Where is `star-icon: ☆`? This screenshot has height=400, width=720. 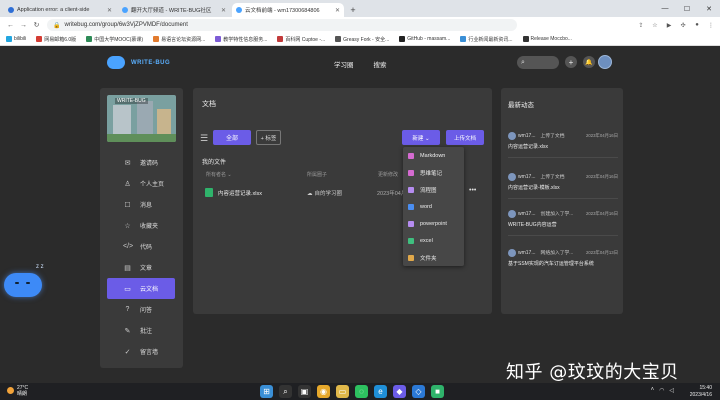
star-icon: ☆ is located at coordinates (655, 25).